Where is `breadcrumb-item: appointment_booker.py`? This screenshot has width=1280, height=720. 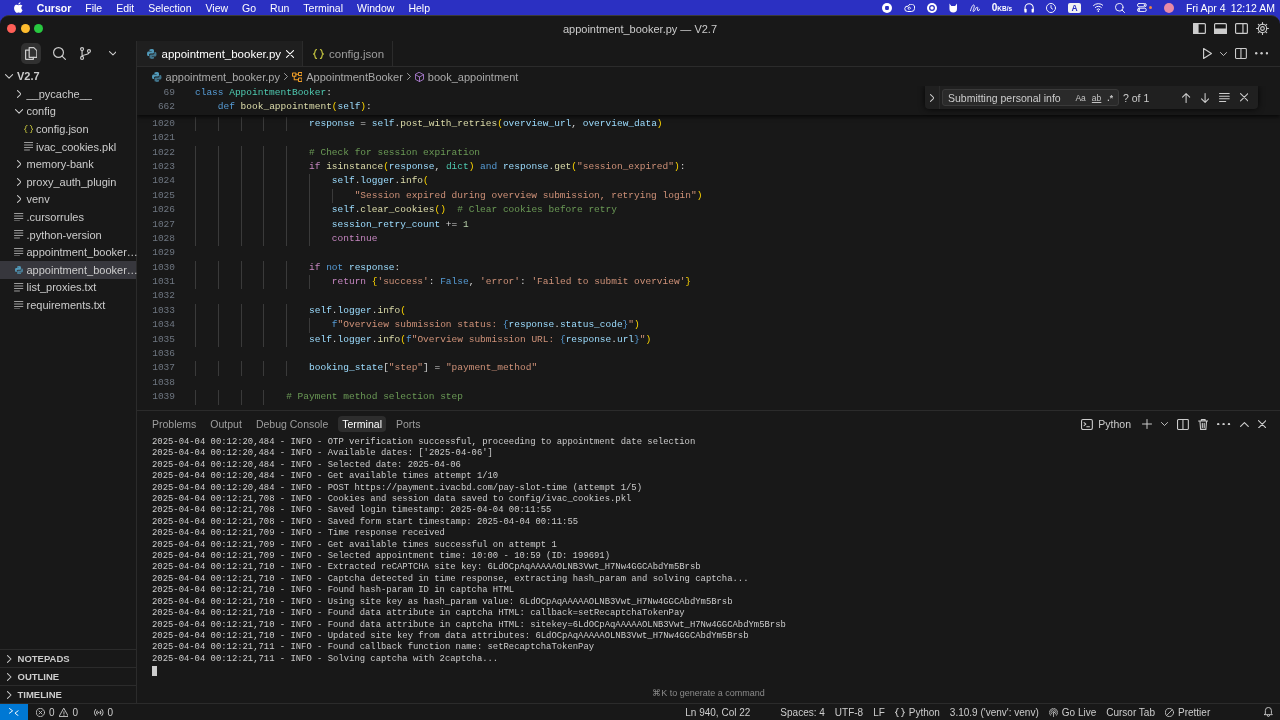
breadcrumb-item: appointment_booker.py is located at coordinates (216, 76).